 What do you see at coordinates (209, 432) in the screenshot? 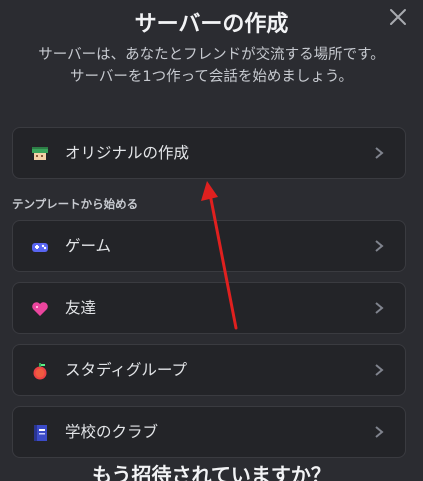
I see `template-school-club-option: 学校のクラブ` at bounding box center [209, 432].